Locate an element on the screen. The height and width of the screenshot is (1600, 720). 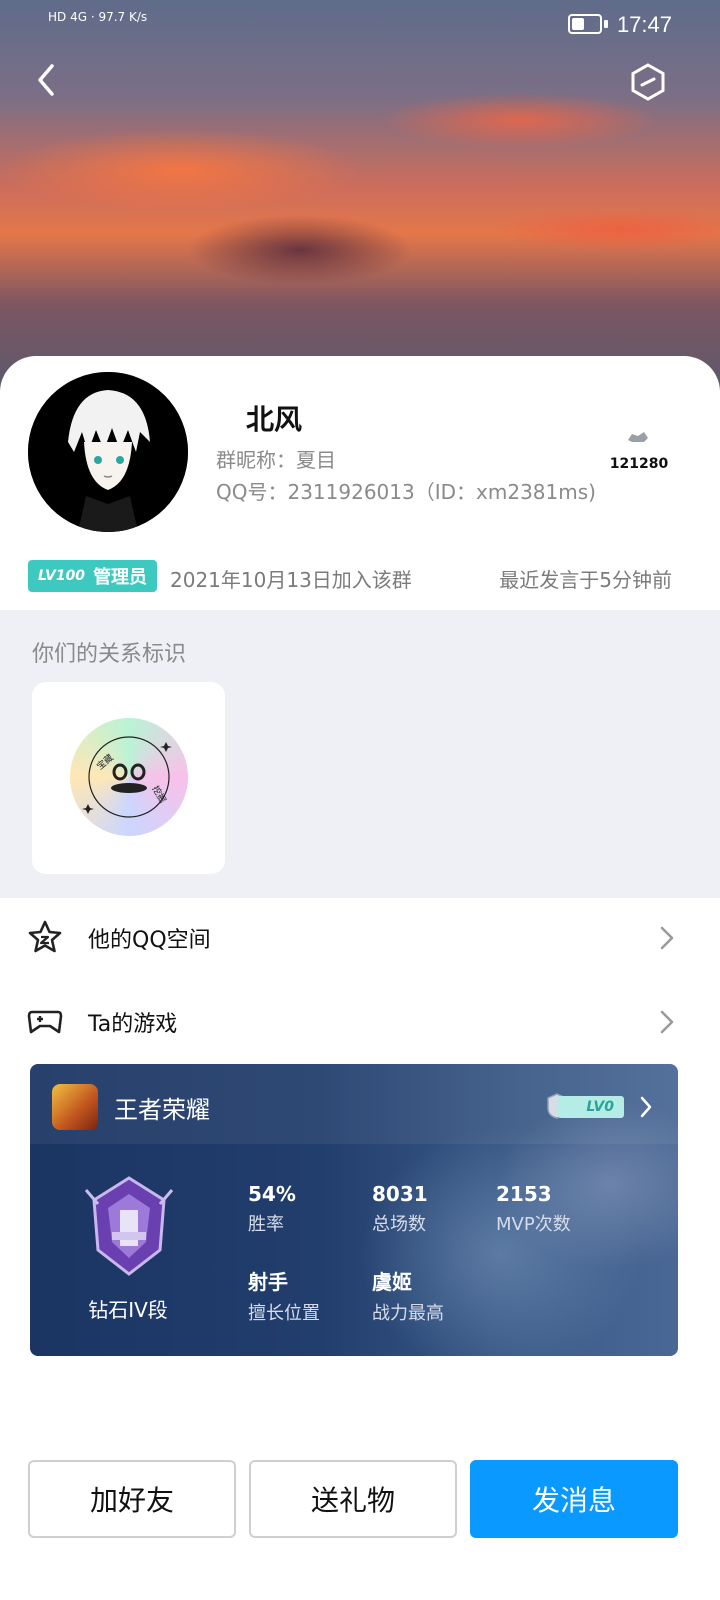
send-message-button: 发消息 is located at coordinates (574, 1499).